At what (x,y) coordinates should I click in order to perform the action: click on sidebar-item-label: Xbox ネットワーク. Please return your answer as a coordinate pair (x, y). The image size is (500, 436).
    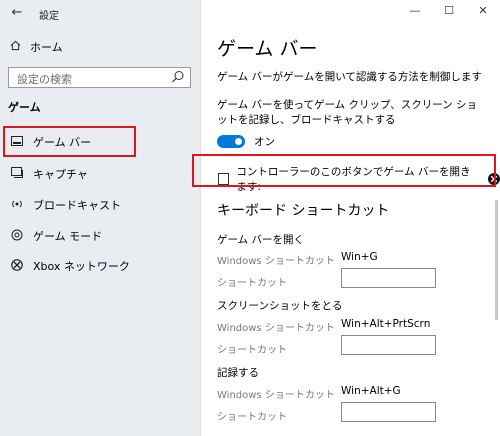
    Looking at the image, I should click on (81, 266).